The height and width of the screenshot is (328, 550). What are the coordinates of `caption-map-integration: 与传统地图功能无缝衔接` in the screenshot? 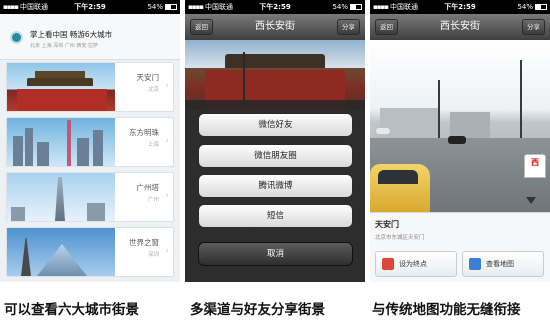 It's located at (446, 310).